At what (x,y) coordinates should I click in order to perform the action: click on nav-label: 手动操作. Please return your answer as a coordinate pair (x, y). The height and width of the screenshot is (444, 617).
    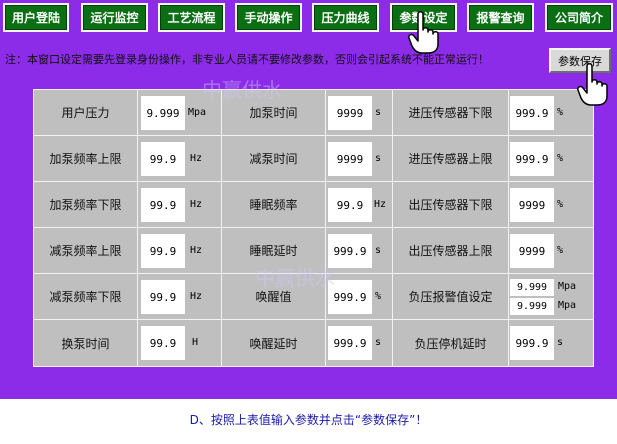
    Looking at the image, I should click on (268, 18).